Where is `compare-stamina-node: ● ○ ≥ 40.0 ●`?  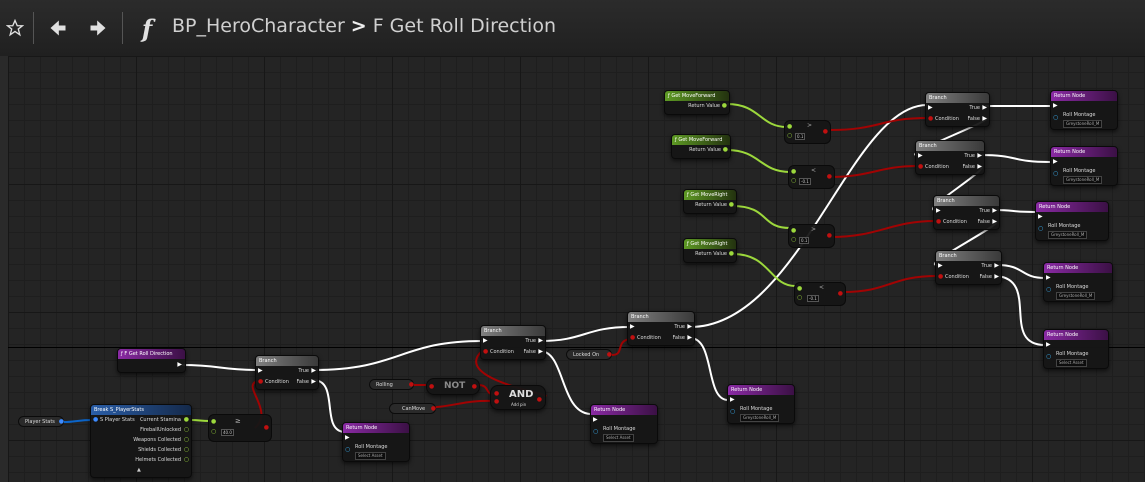
compare-stamina-node: ● ○ ≥ 40.0 ● is located at coordinates (240, 428).